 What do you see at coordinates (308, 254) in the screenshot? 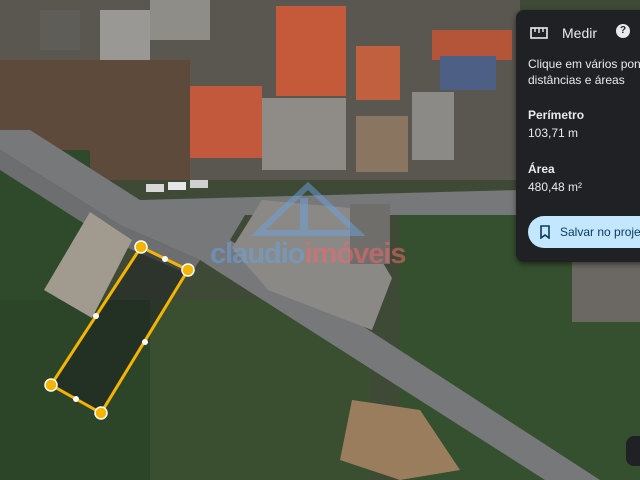
I see `watermark: claudioimóveis` at bounding box center [308, 254].